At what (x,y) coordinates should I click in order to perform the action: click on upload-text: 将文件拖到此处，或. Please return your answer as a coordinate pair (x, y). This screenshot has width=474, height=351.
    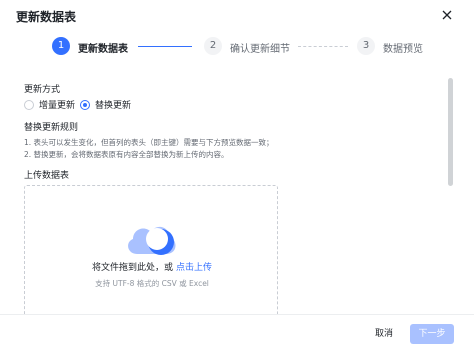
    Looking at the image, I should click on (133, 268).